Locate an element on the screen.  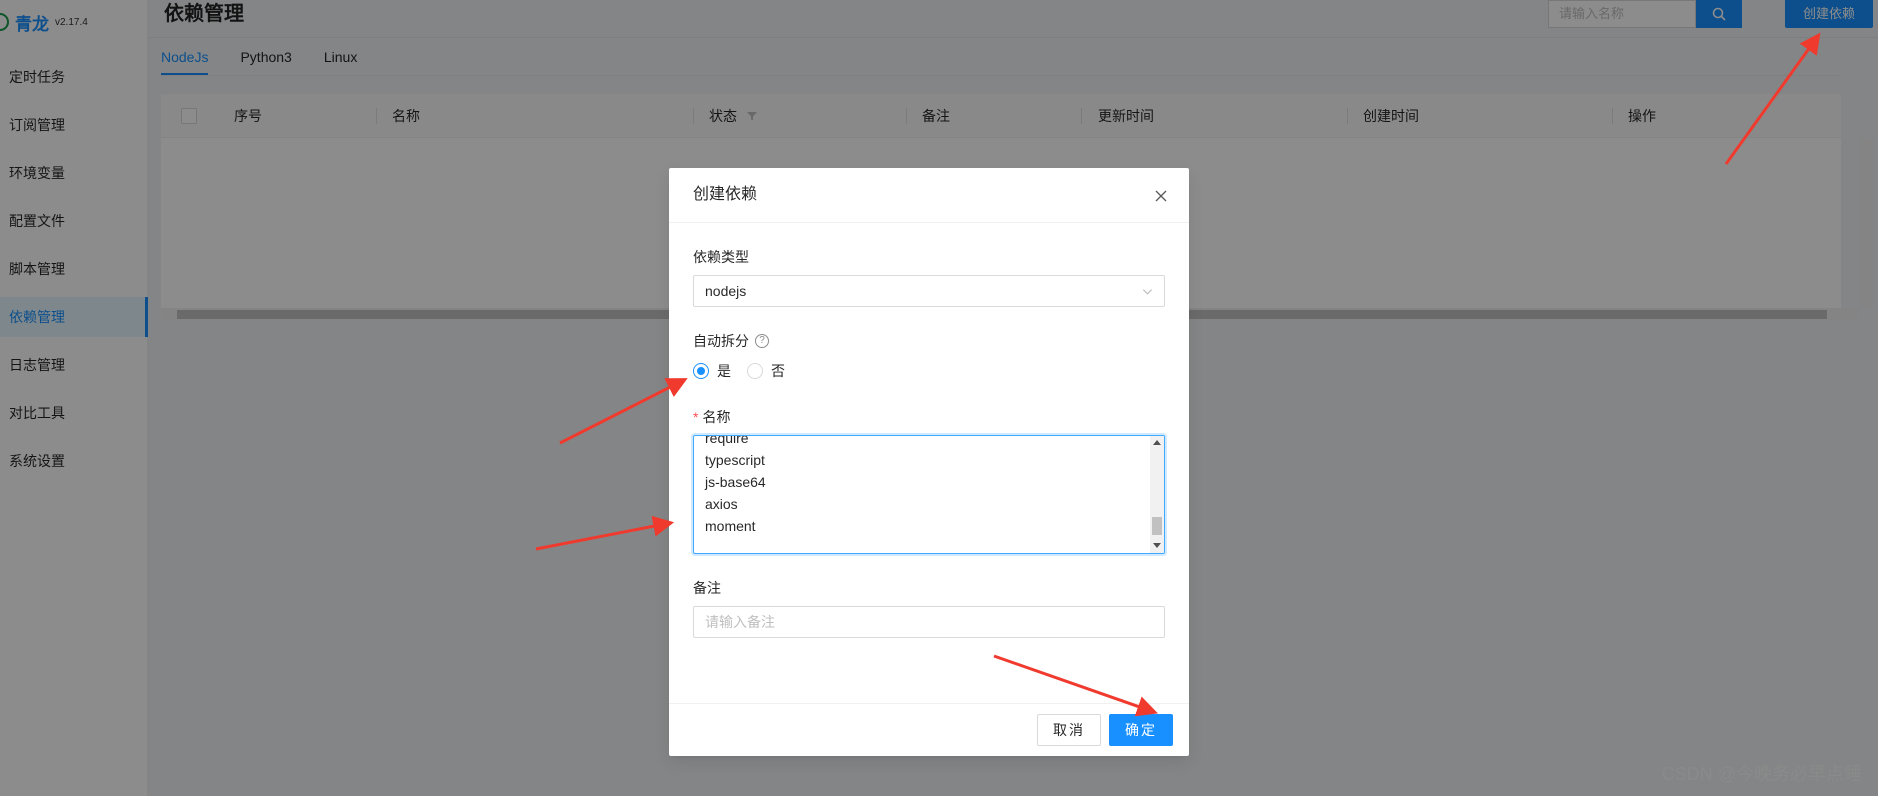
textarea-line: js-base64 is located at coordinates (735, 482).